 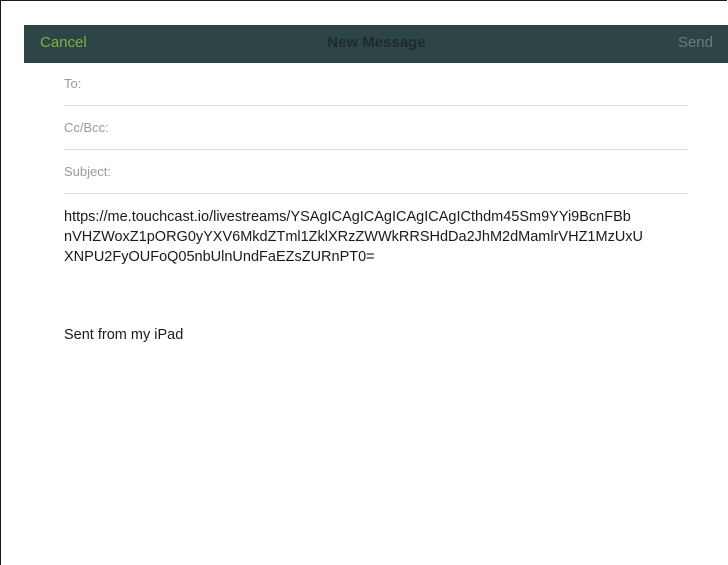 What do you see at coordinates (406, 129) in the screenshot?
I see `cc-bcc-input` at bounding box center [406, 129].